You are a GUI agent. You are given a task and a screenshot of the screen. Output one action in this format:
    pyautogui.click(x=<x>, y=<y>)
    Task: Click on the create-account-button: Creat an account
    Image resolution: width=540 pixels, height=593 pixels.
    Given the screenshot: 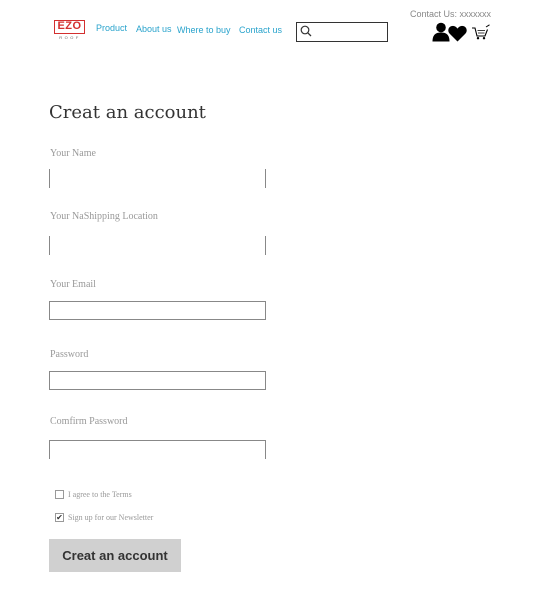 What is the action you would take?
    pyautogui.click(x=115, y=555)
    